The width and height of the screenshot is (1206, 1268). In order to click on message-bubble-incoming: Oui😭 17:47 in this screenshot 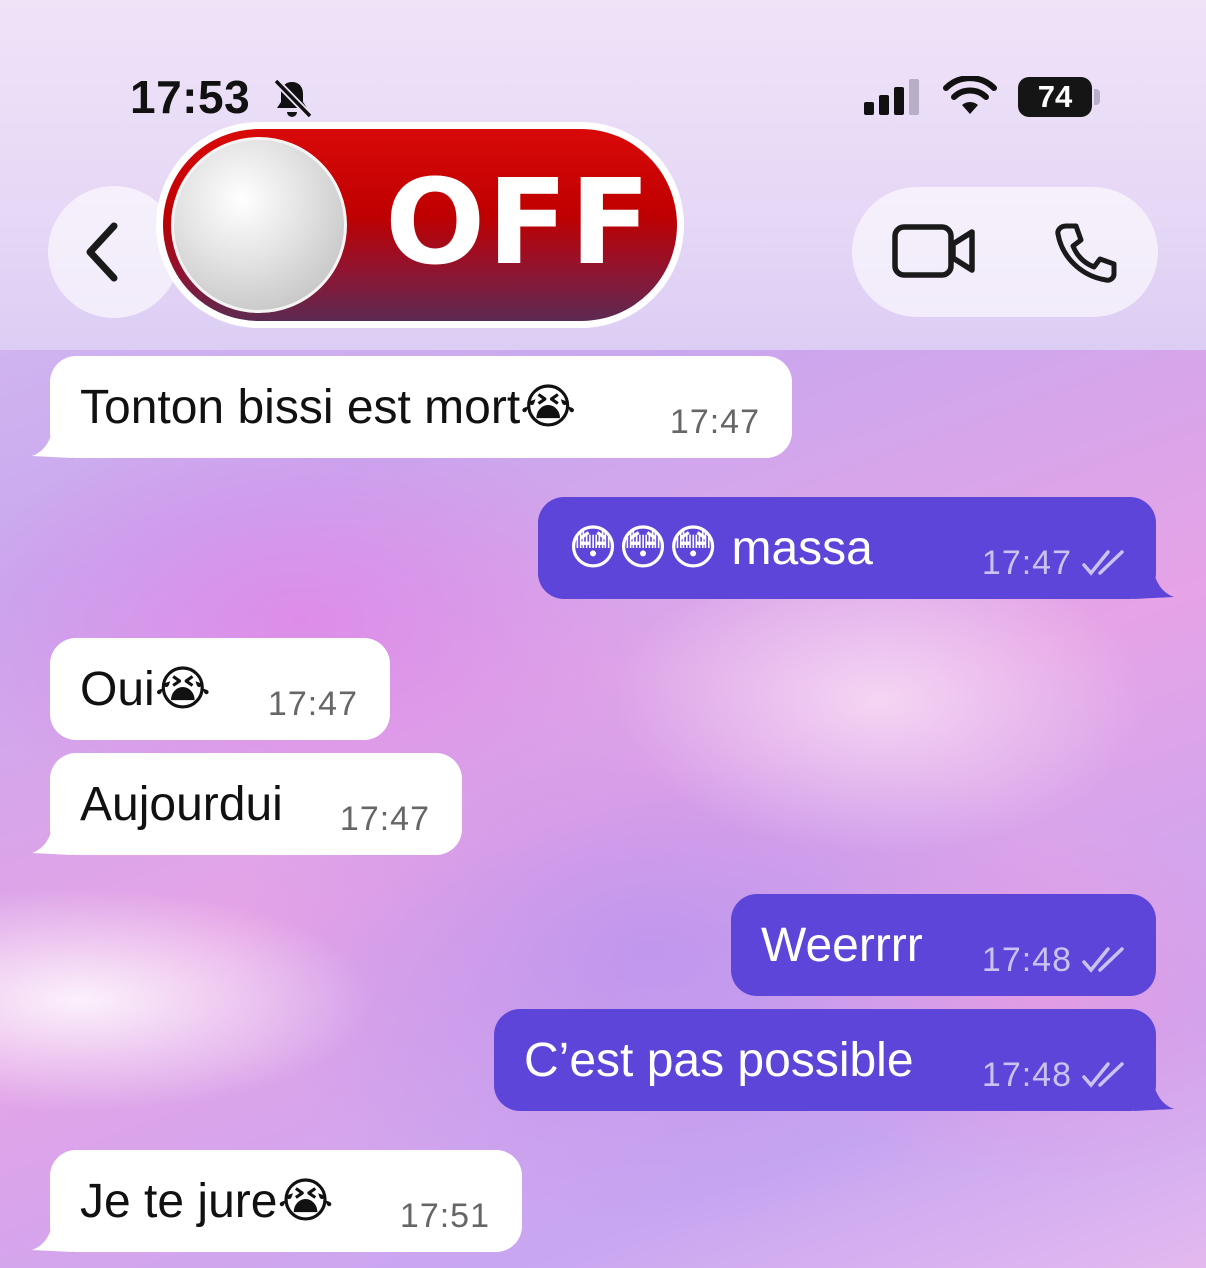, I will do `click(220, 689)`.